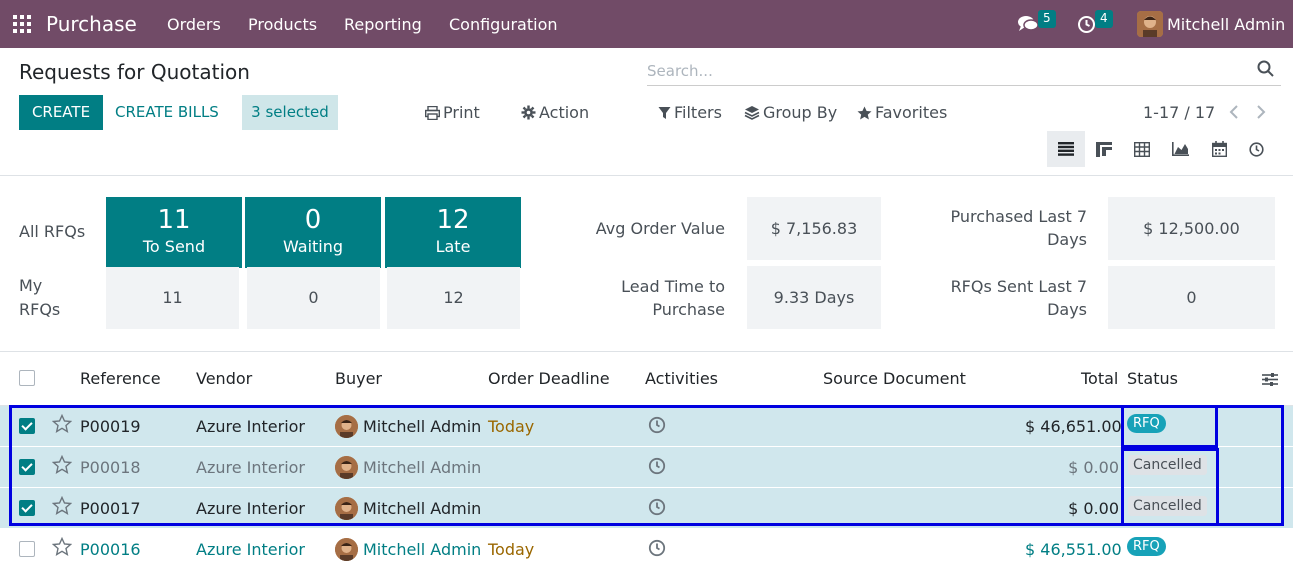 The height and width of the screenshot is (568, 1293). What do you see at coordinates (282, 24) in the screenshot?
I see `menu-products: Products` at bounding box center [282, 24].